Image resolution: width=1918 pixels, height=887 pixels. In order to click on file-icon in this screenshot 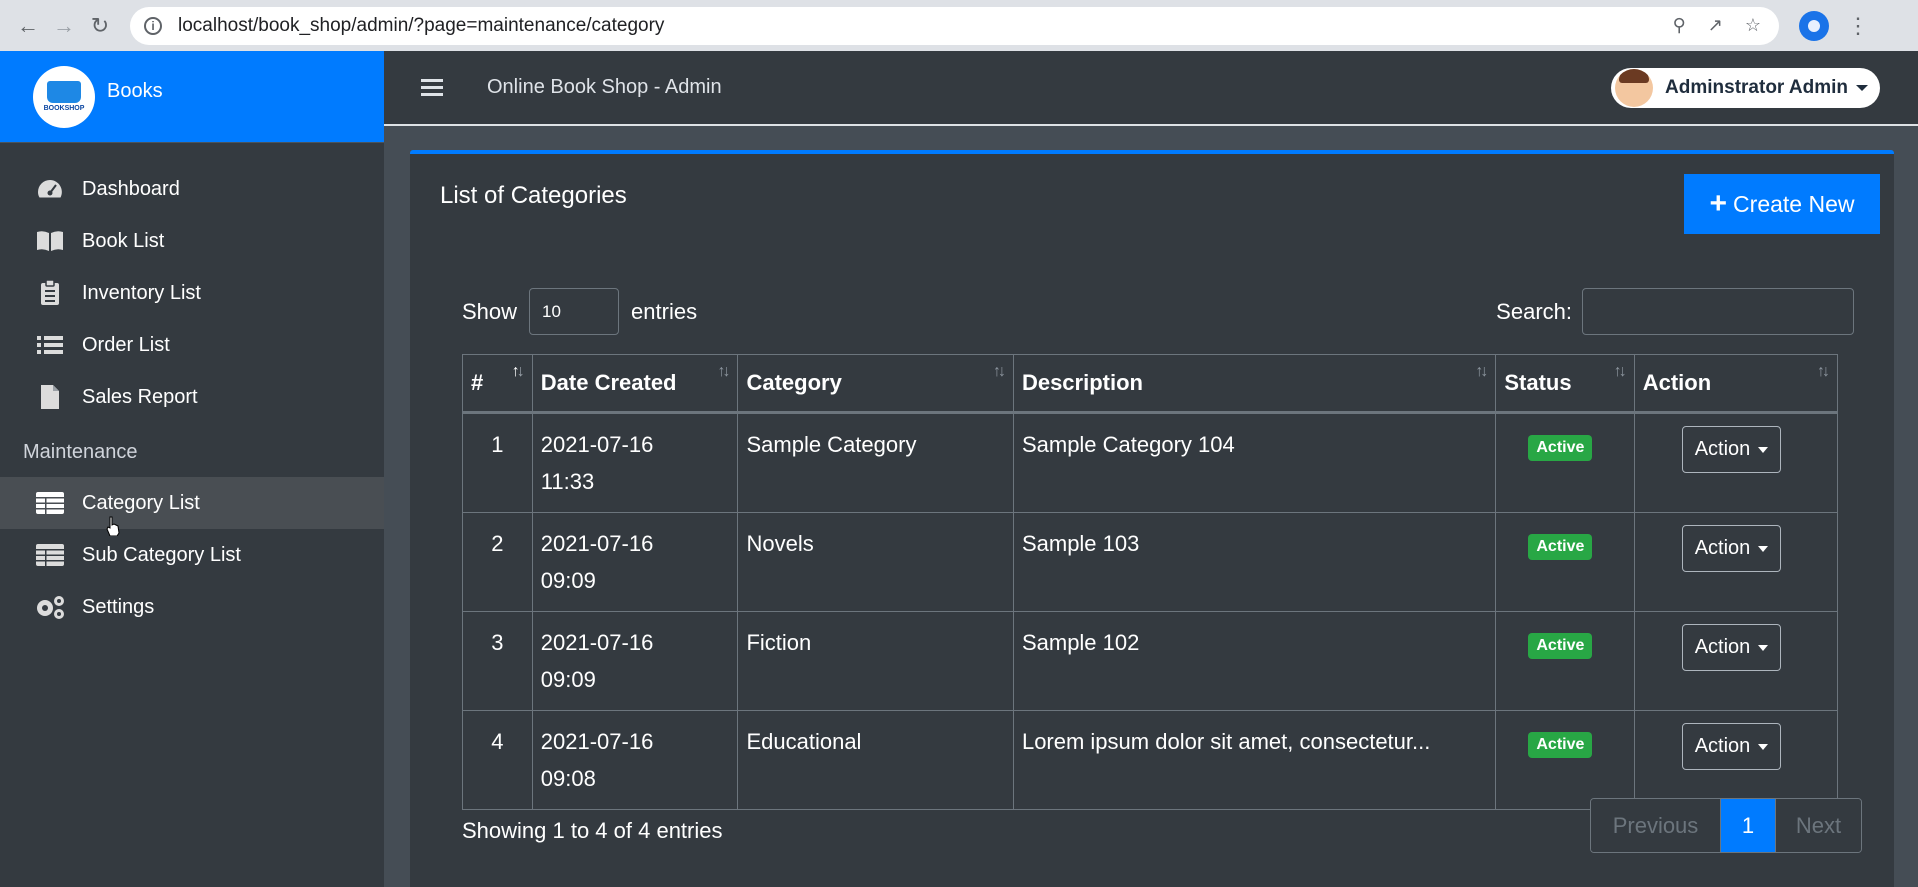, I will do `click(50, 397)`.